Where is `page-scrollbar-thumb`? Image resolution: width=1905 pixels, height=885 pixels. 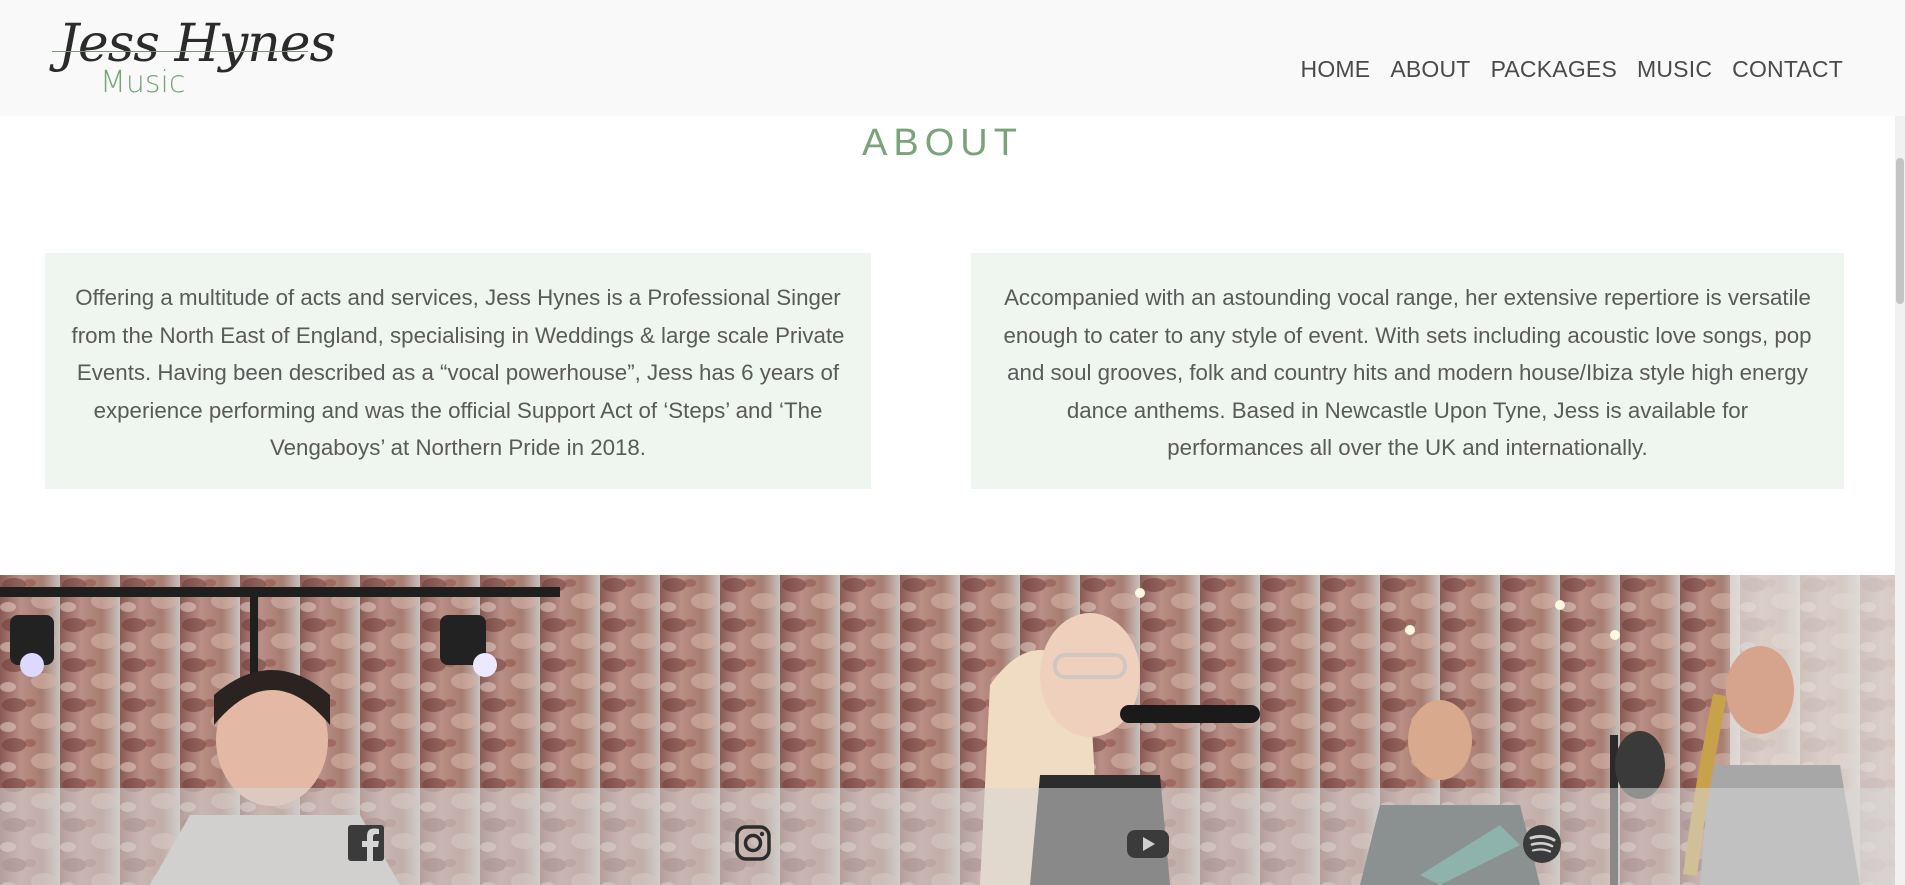 page-scrollbar-thumb is located at coordinates (1900, 231).